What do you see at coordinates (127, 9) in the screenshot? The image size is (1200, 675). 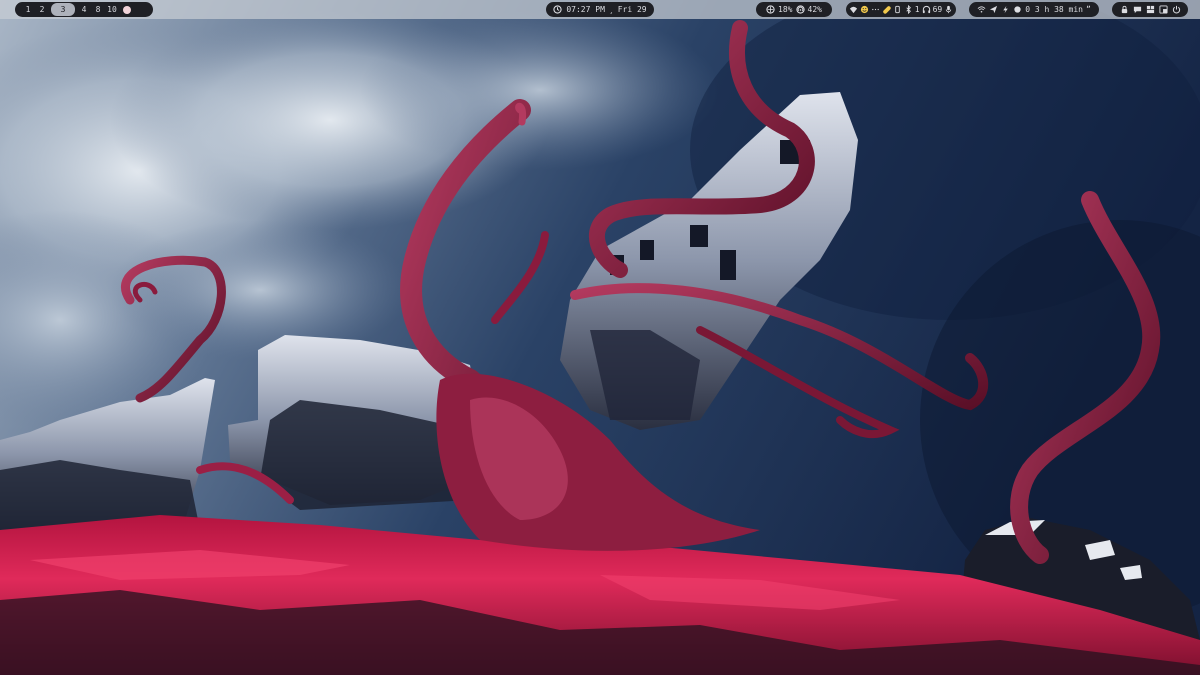 I see `status-dot-icon` at bounding box center [127, 9].